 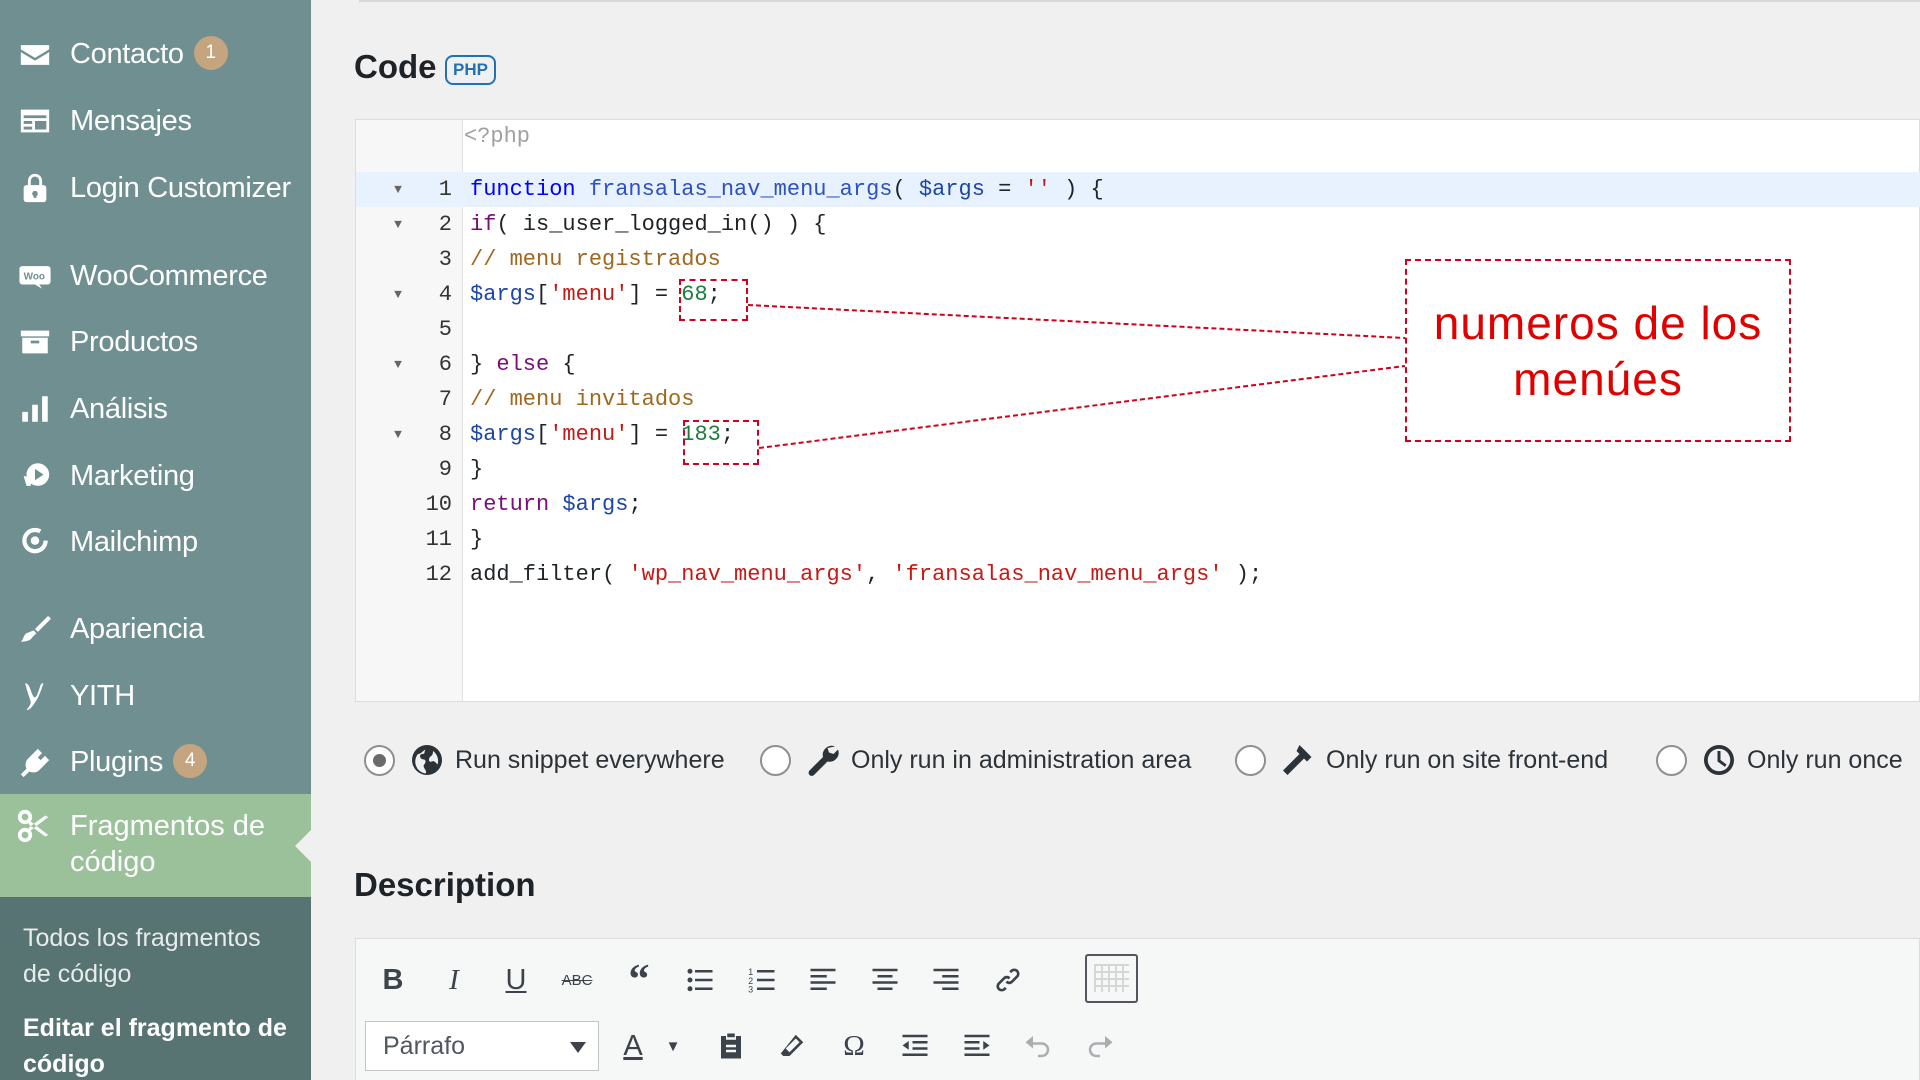 I want to click on option-label: Only run on site front-end, so click(x=1467, y=759).